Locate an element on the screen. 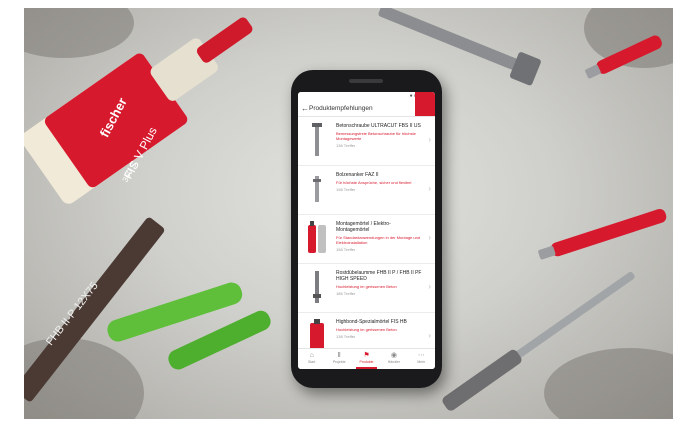 Image resolution: width=697 pixels, height=427 pixels. tab-more: ⋯ Mehr is located at coordinates (421, 359).